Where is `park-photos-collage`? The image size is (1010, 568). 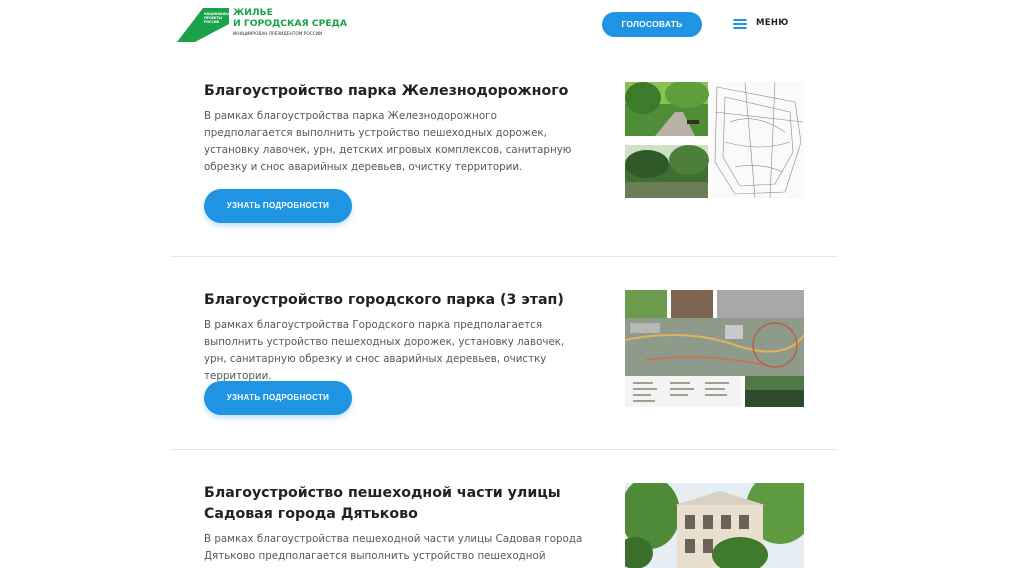
park-photos-collage is located at coordinates (714, 140).